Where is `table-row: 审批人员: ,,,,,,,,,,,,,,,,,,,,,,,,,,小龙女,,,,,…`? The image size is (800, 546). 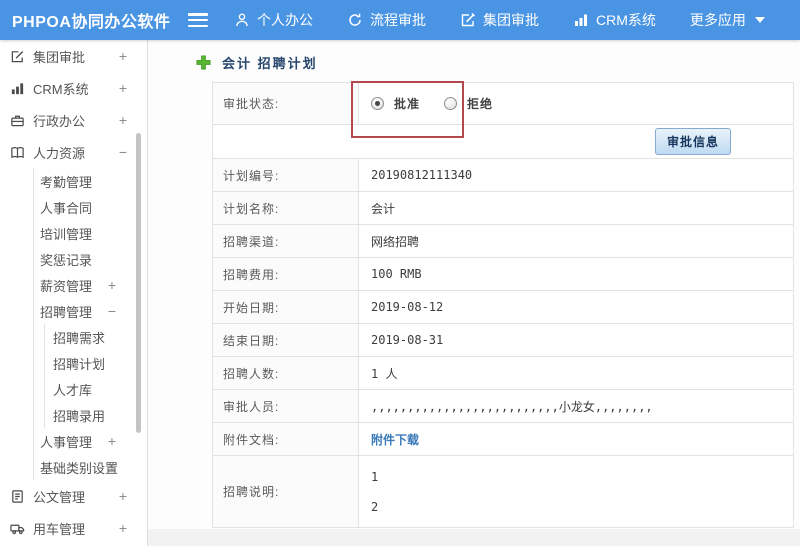 table-row: 审批人员: ,,,,,,,,,,,,,,,,,,,,,,,,,,小龙女,,,,,… is located at coordinates (503, 406).